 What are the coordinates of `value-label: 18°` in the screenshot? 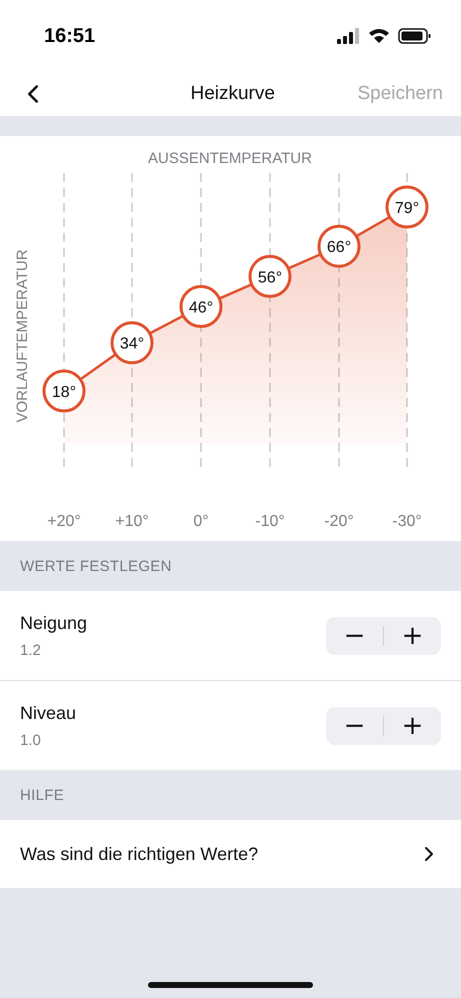 It's located at (64, 392).